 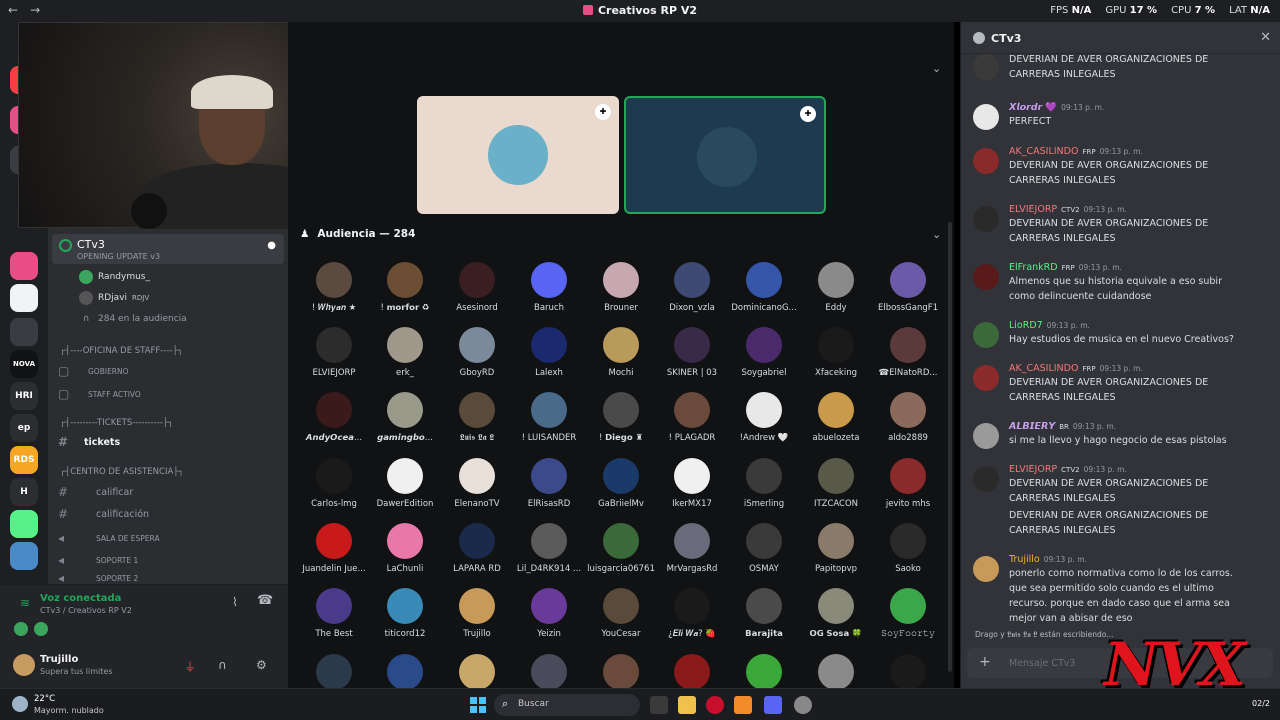 I want to click on channel-sala-espera: ◂ SALA DE ESPERA, so click(x=109, y=538).